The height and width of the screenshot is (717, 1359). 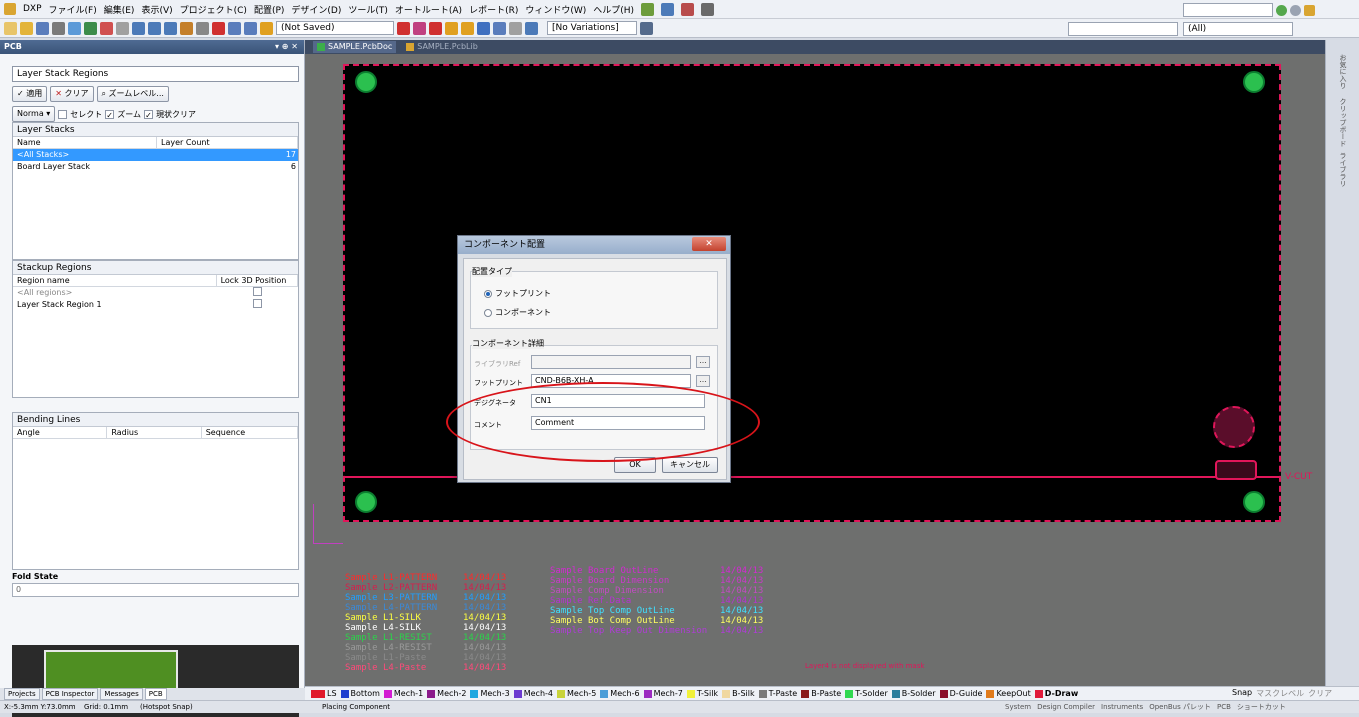 What do you see at coordinates (1295, 10) in the screenshot?
I see `forward-icon` at bounding box center [1295, 10].